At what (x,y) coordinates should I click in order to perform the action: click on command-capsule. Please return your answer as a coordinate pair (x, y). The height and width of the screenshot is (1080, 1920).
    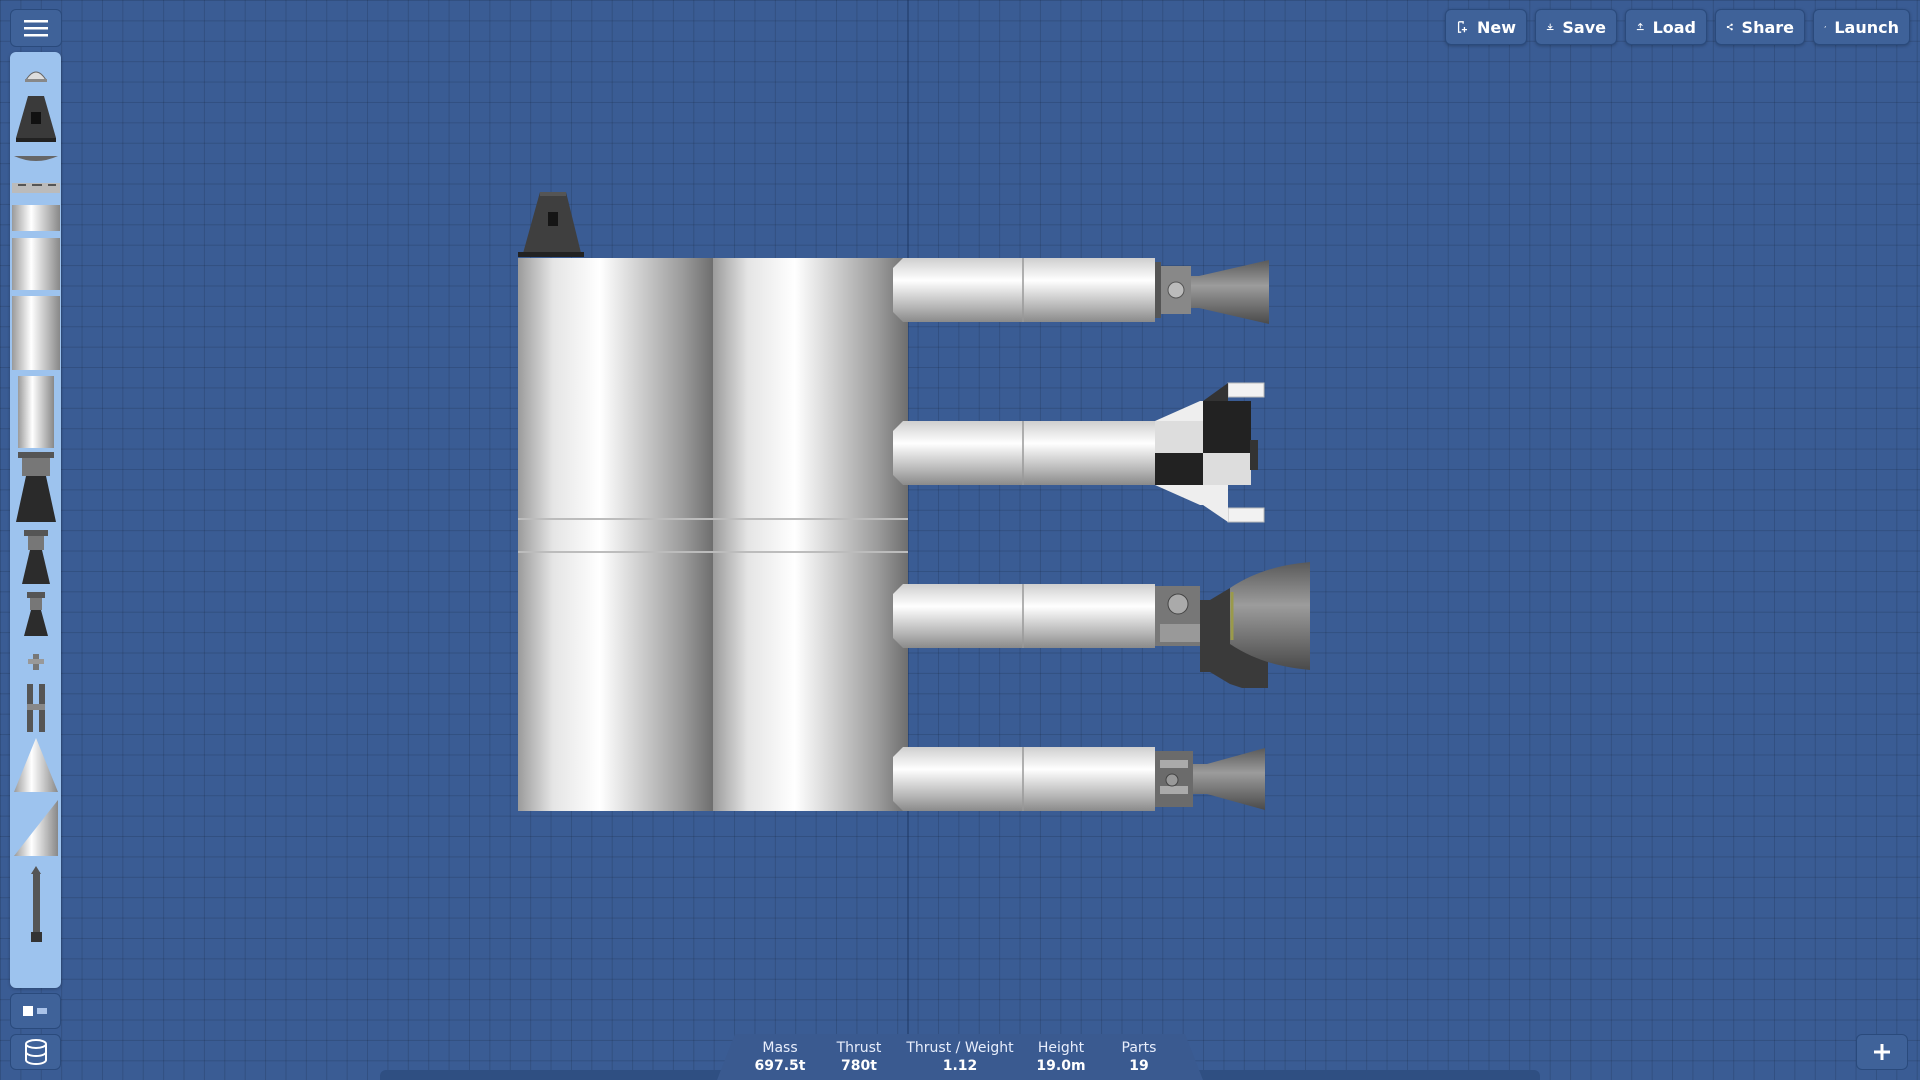
    Looking at the image, I should click on (551, 224).